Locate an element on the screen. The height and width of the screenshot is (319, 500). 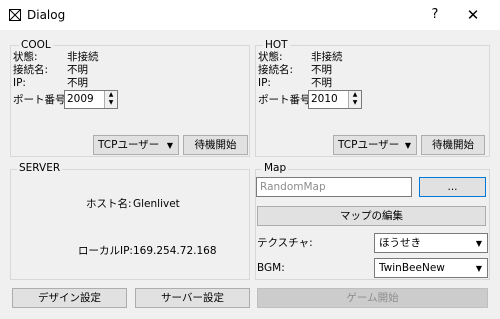
hot-port-spinner: 2010 ▲ ▼ is located at coordinates (335, 99).